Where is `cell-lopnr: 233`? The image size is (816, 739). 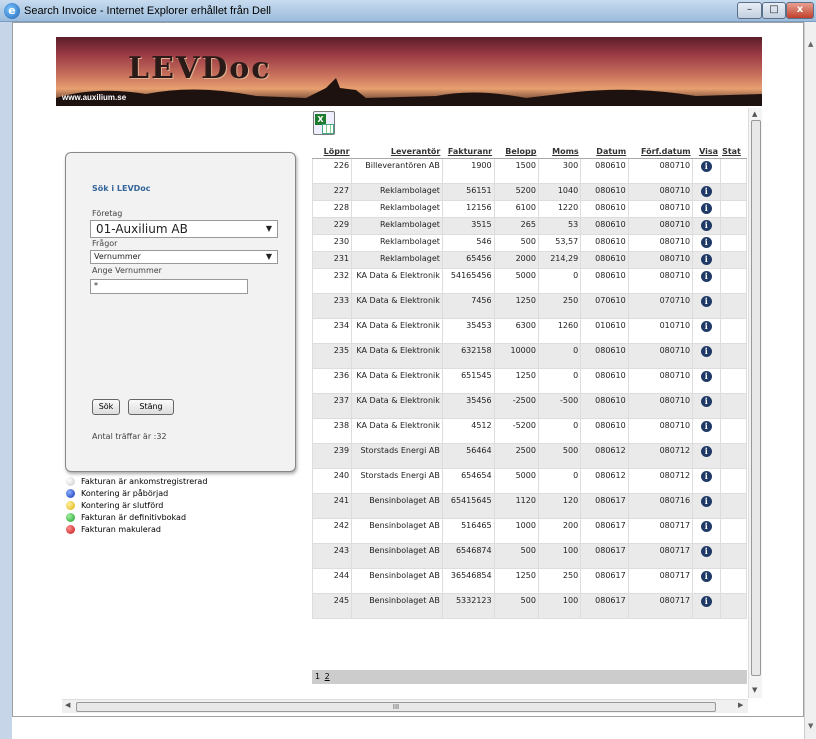 cell-lopnr: 233 is located at coordinates (332, 305).